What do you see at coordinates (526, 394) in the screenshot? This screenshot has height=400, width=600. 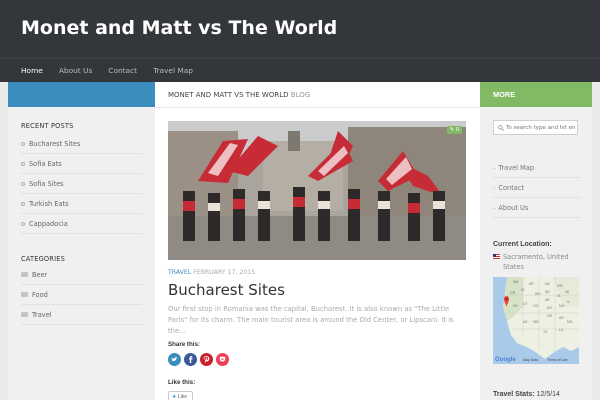 I see `travel-stats: Travel Stats: 12/5/14` at bounding box center [526, 394].